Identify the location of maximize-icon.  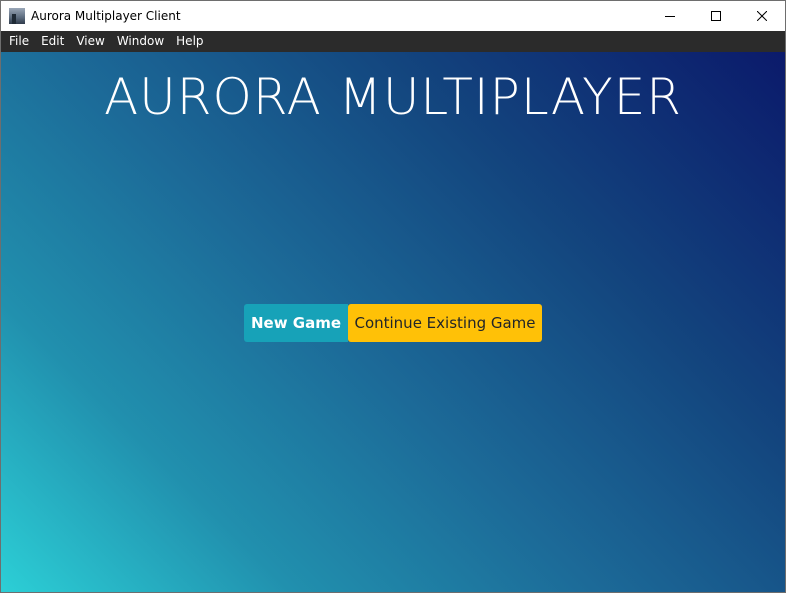
(716, 16).